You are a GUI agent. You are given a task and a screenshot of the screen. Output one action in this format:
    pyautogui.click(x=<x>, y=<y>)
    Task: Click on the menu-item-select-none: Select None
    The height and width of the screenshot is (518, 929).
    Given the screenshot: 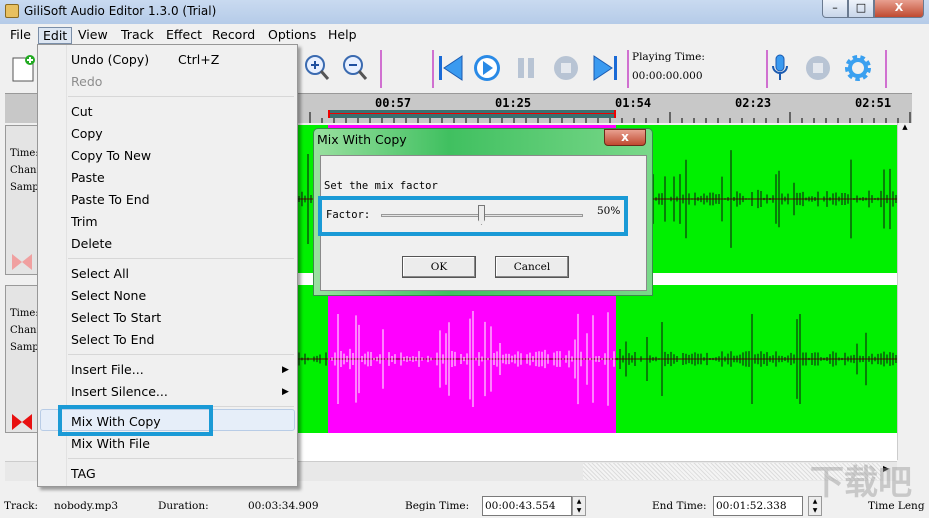 What is the action you would take?
    pyautogui.click(x=108, y=295)
    